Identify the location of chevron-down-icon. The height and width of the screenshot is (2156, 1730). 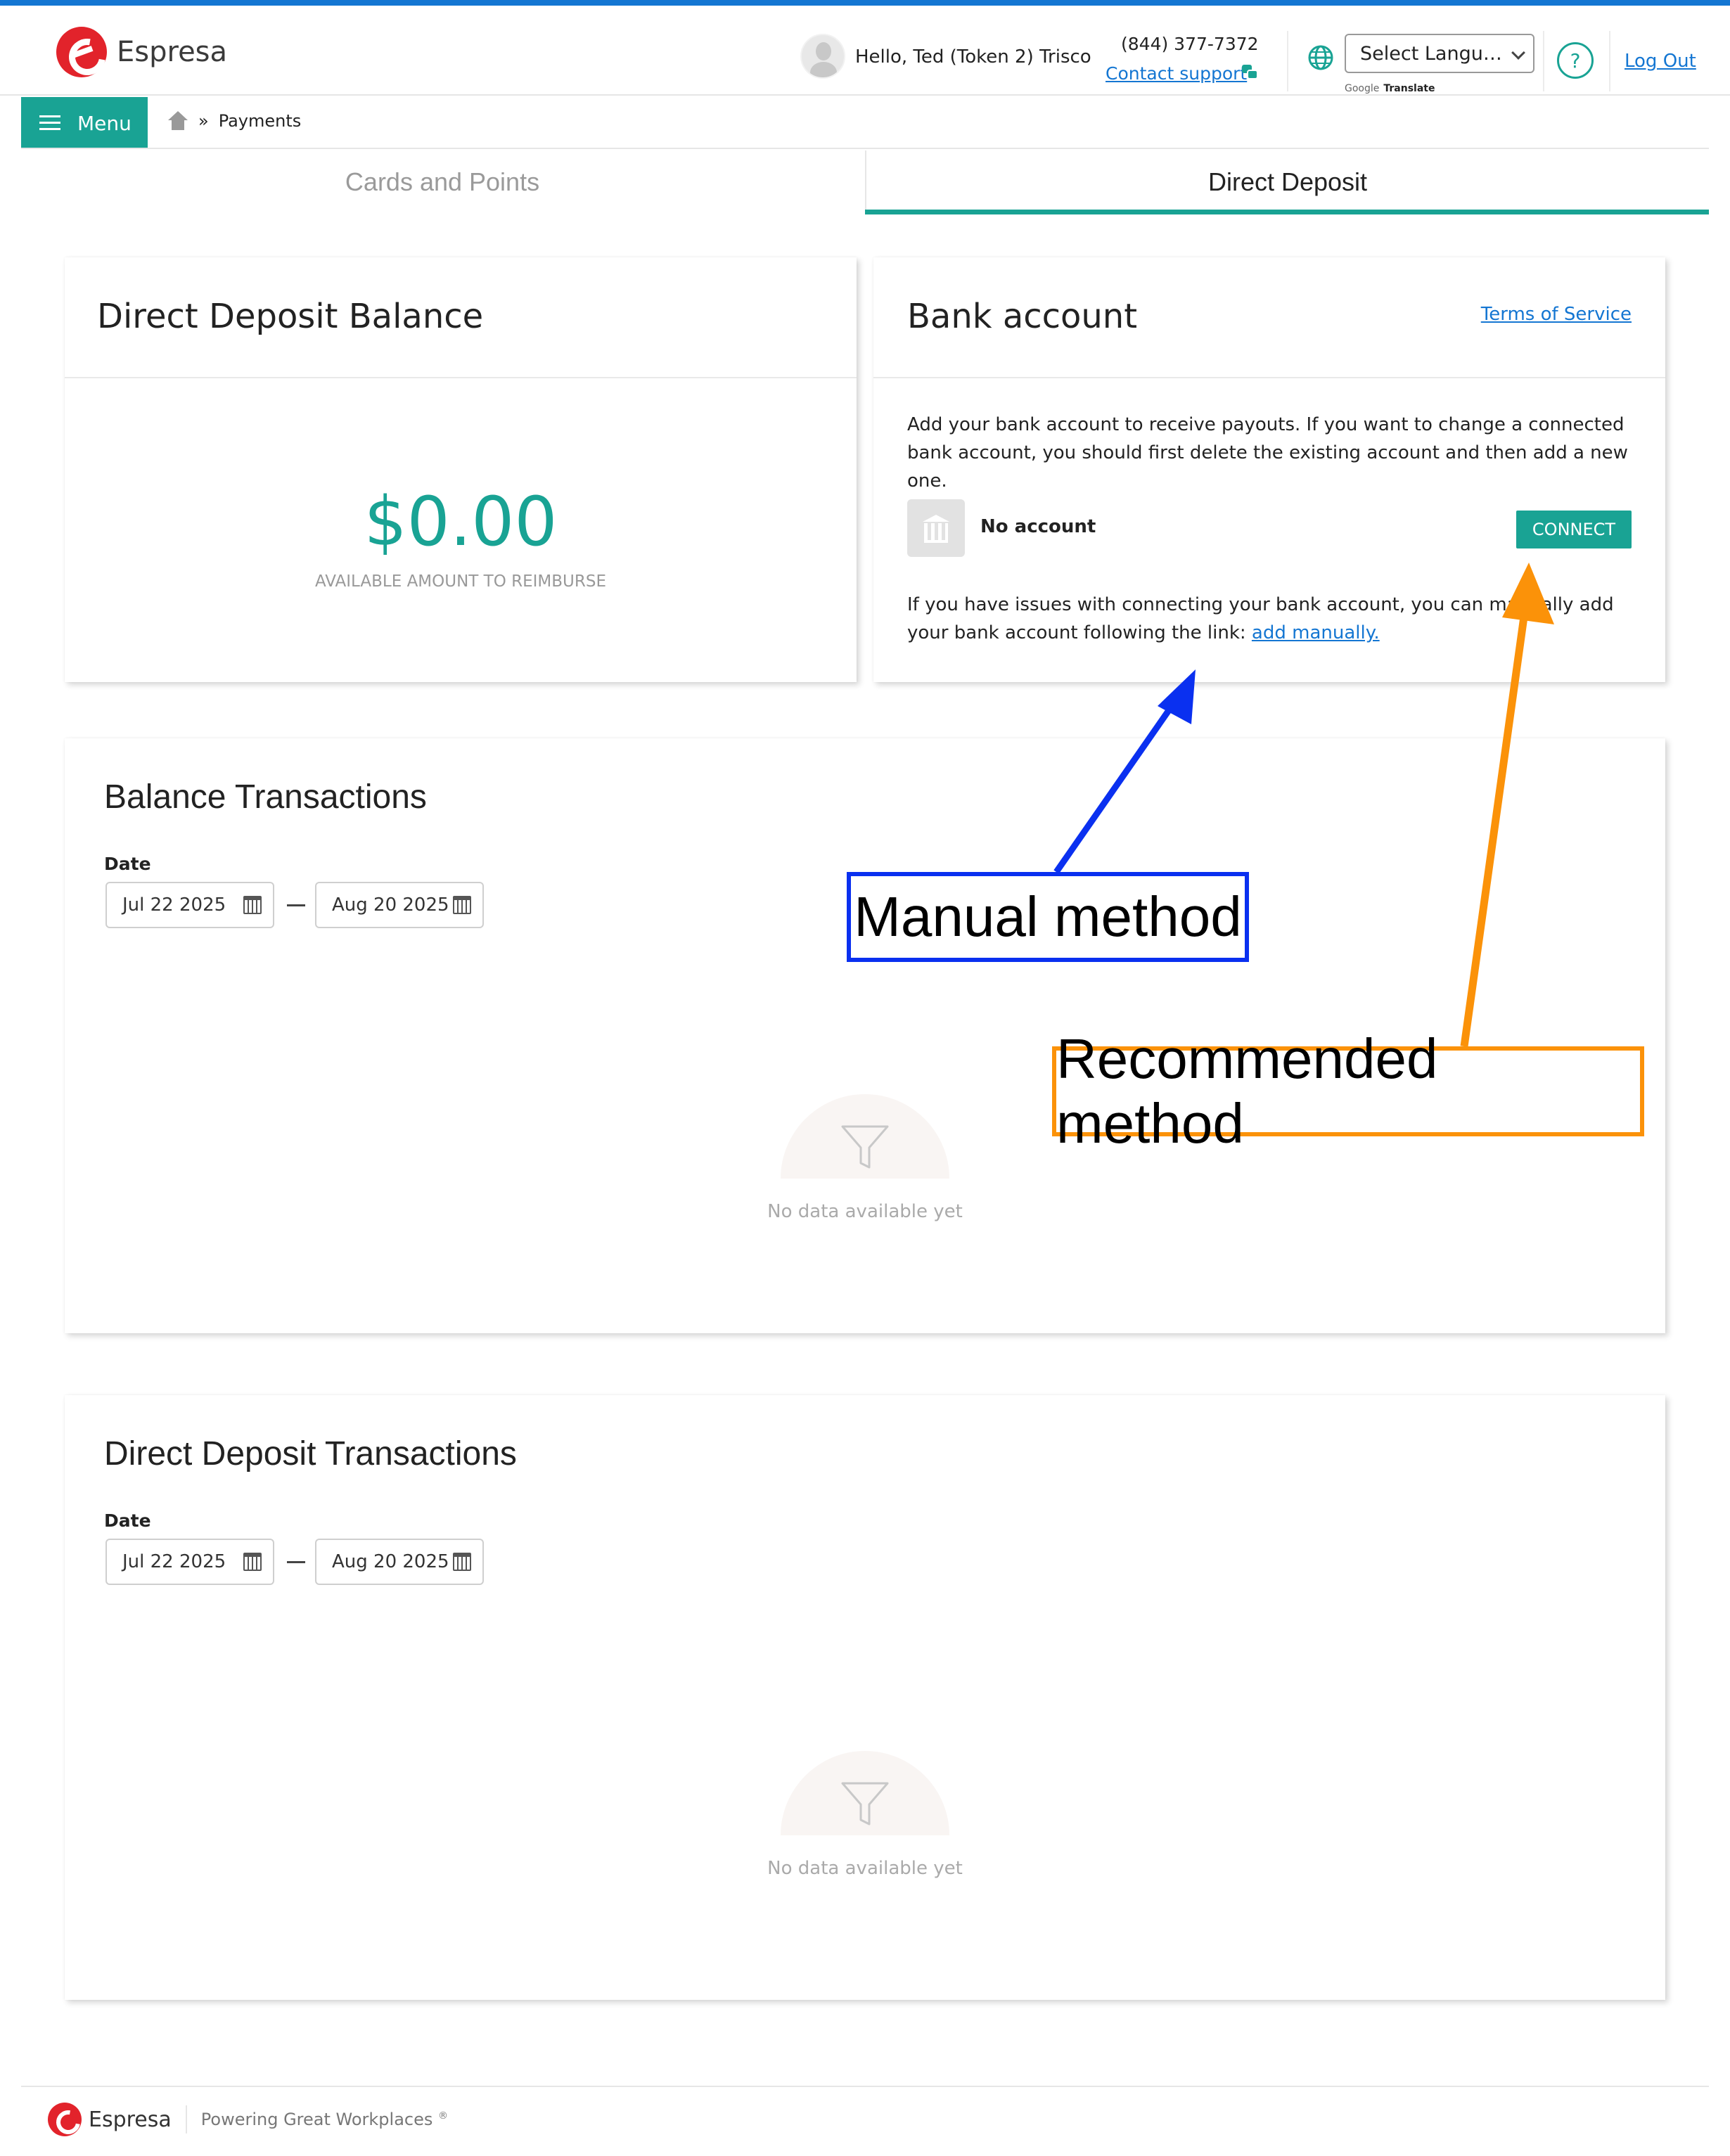
(1518, 53).